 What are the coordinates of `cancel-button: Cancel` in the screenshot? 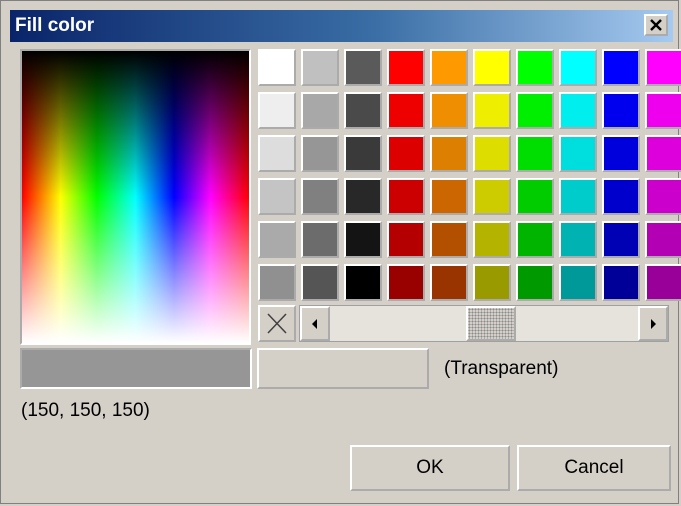 It's located at (594, 468).